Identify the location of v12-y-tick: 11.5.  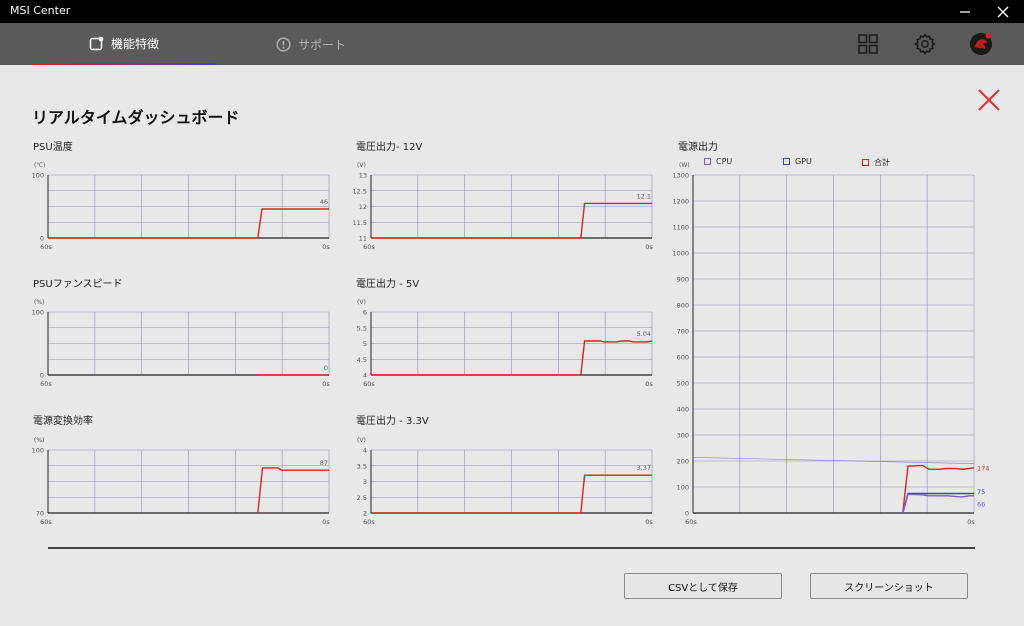
(360, 223).